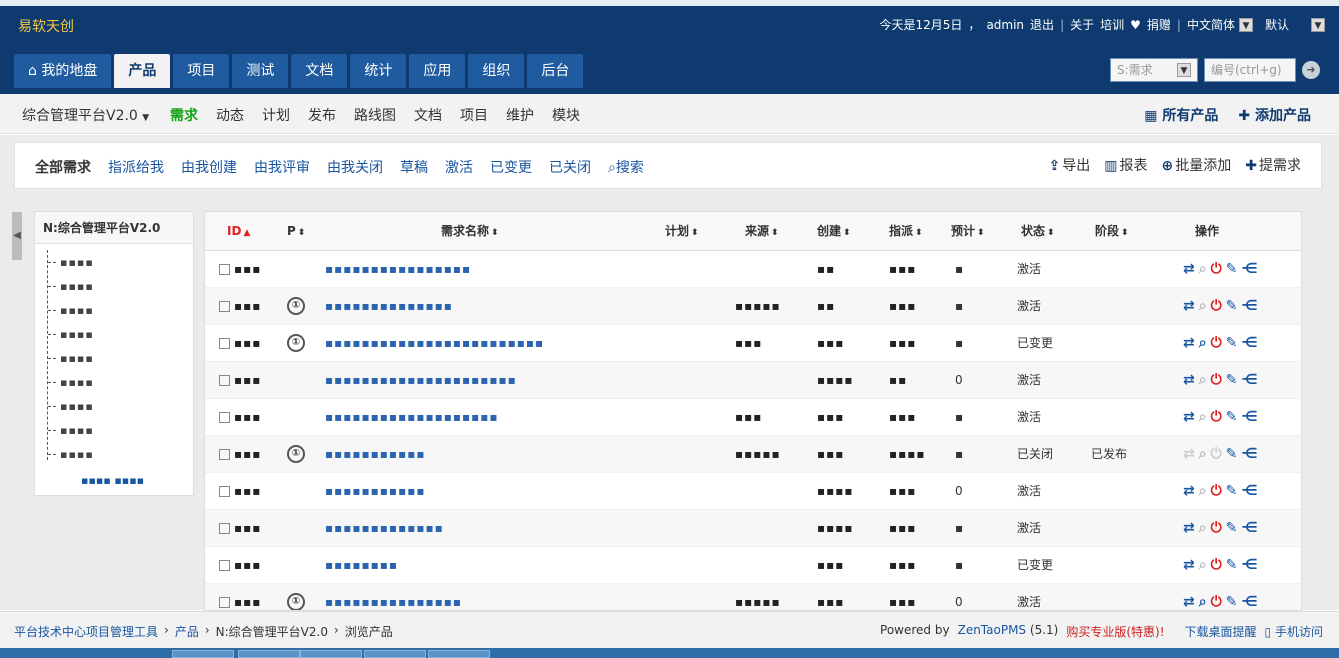  I want to click on crumb-home: 平台技术中心项目管理工具, so click(86, 631).